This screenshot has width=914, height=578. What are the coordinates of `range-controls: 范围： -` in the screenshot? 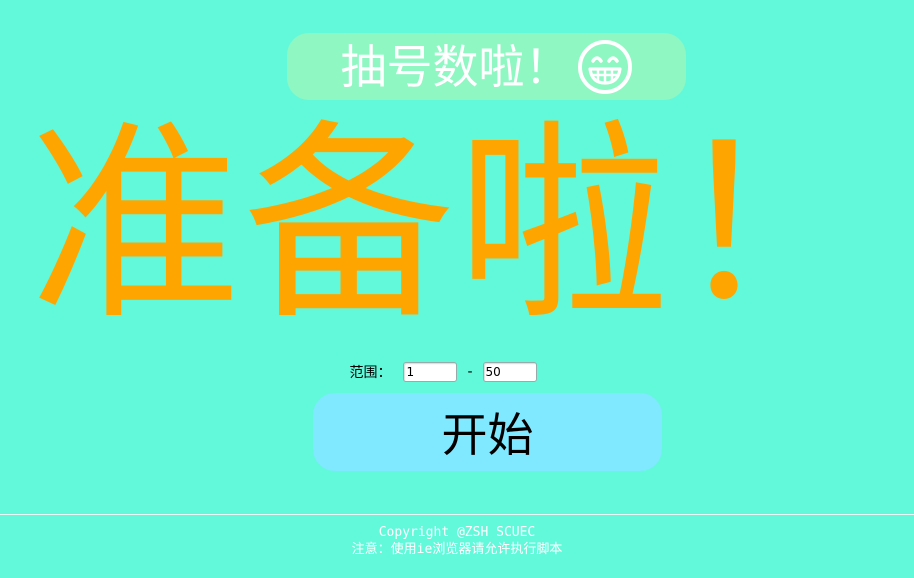 It's located at (457, 372).